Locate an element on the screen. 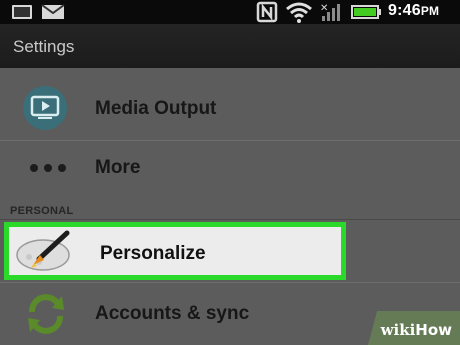  list-item-personalize: Personalize is located at coordinates (175, 251).